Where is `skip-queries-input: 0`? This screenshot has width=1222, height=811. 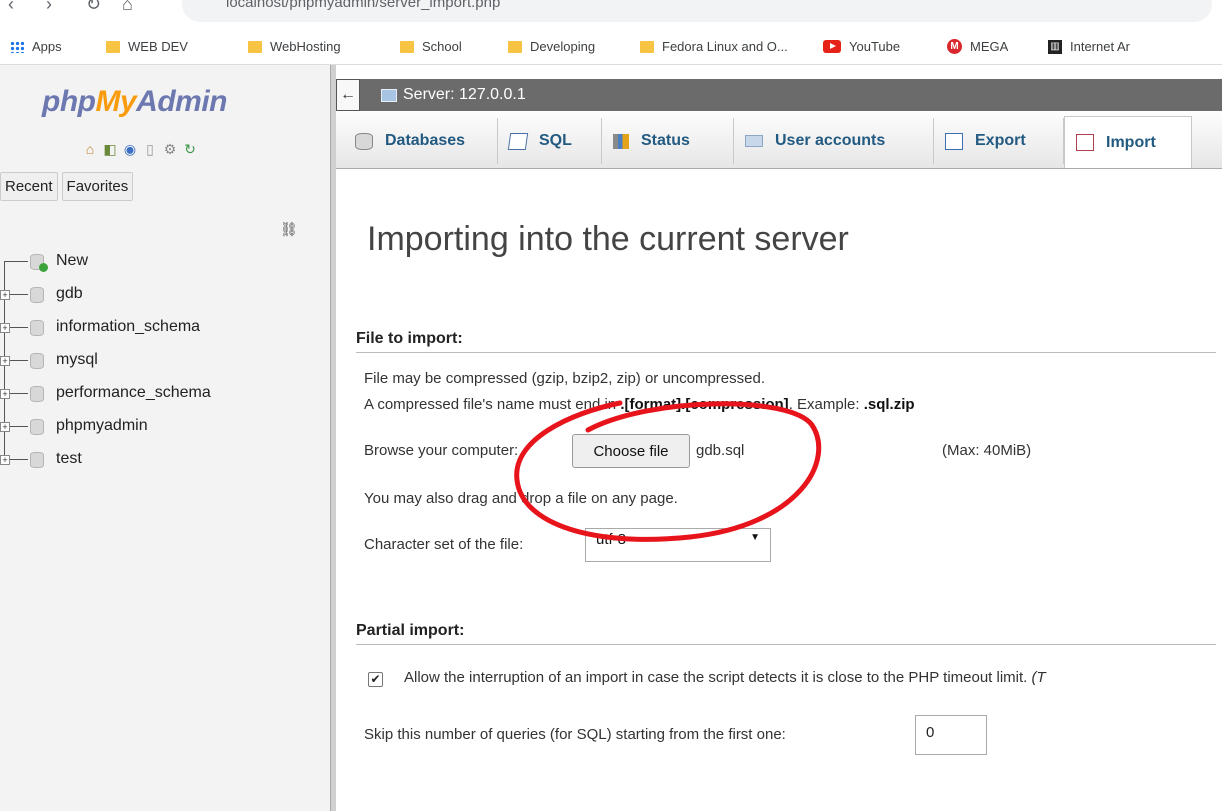 skip-queries-input: 0 is located at coordinates (951, 735).